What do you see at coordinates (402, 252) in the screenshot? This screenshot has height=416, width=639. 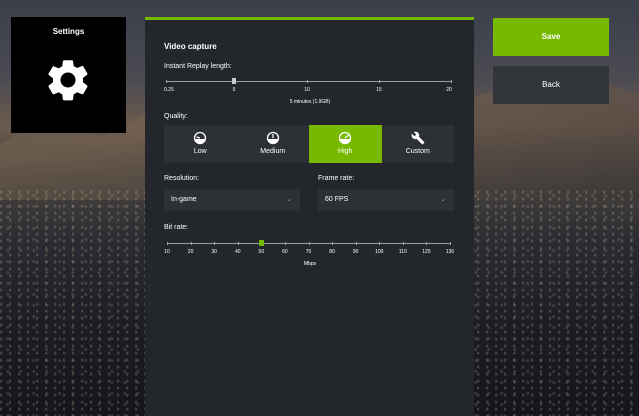 I see `bitrate-tick-label: 110` at bounding box center [402, 252].